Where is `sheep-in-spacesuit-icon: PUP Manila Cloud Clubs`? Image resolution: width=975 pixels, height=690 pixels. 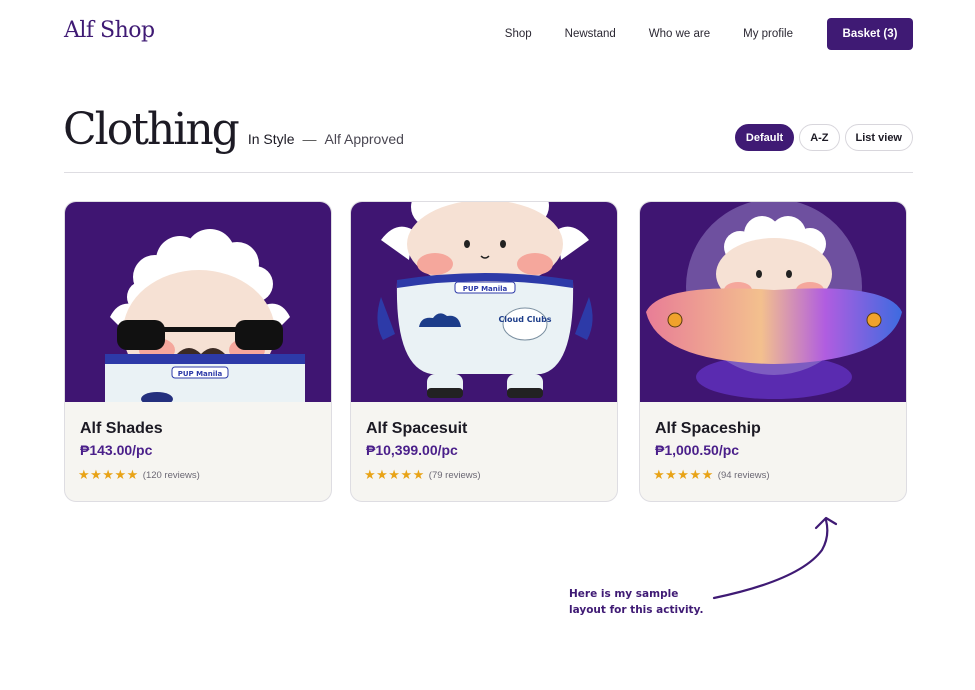
sheep-in-spacesuit-icon: PUP Manila Cloud Clubs is located at coordinates (485, 300).